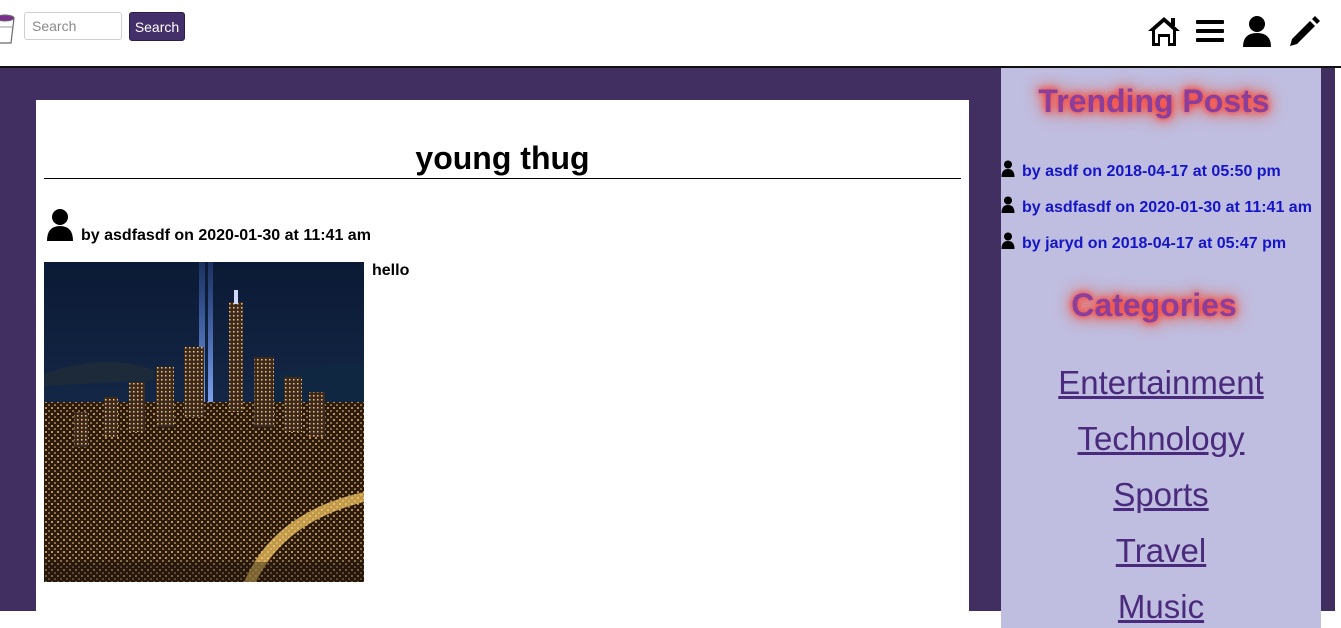 The image size is (1341, 628). I want to click on scrollbar-track, so click(1338, 339).